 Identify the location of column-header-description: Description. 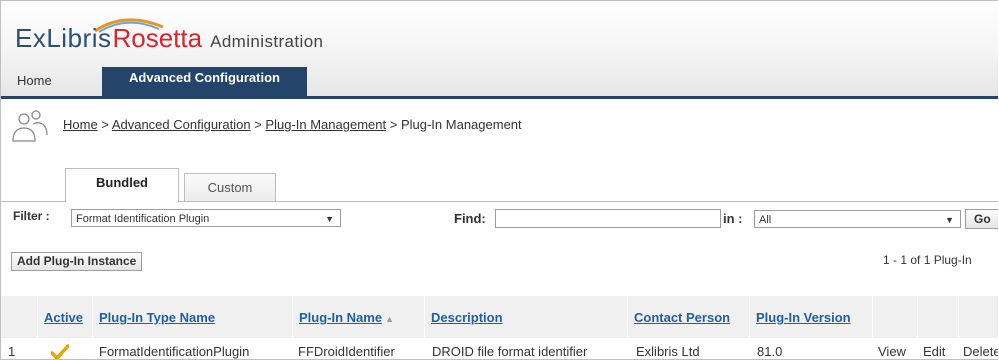
(526, 317).